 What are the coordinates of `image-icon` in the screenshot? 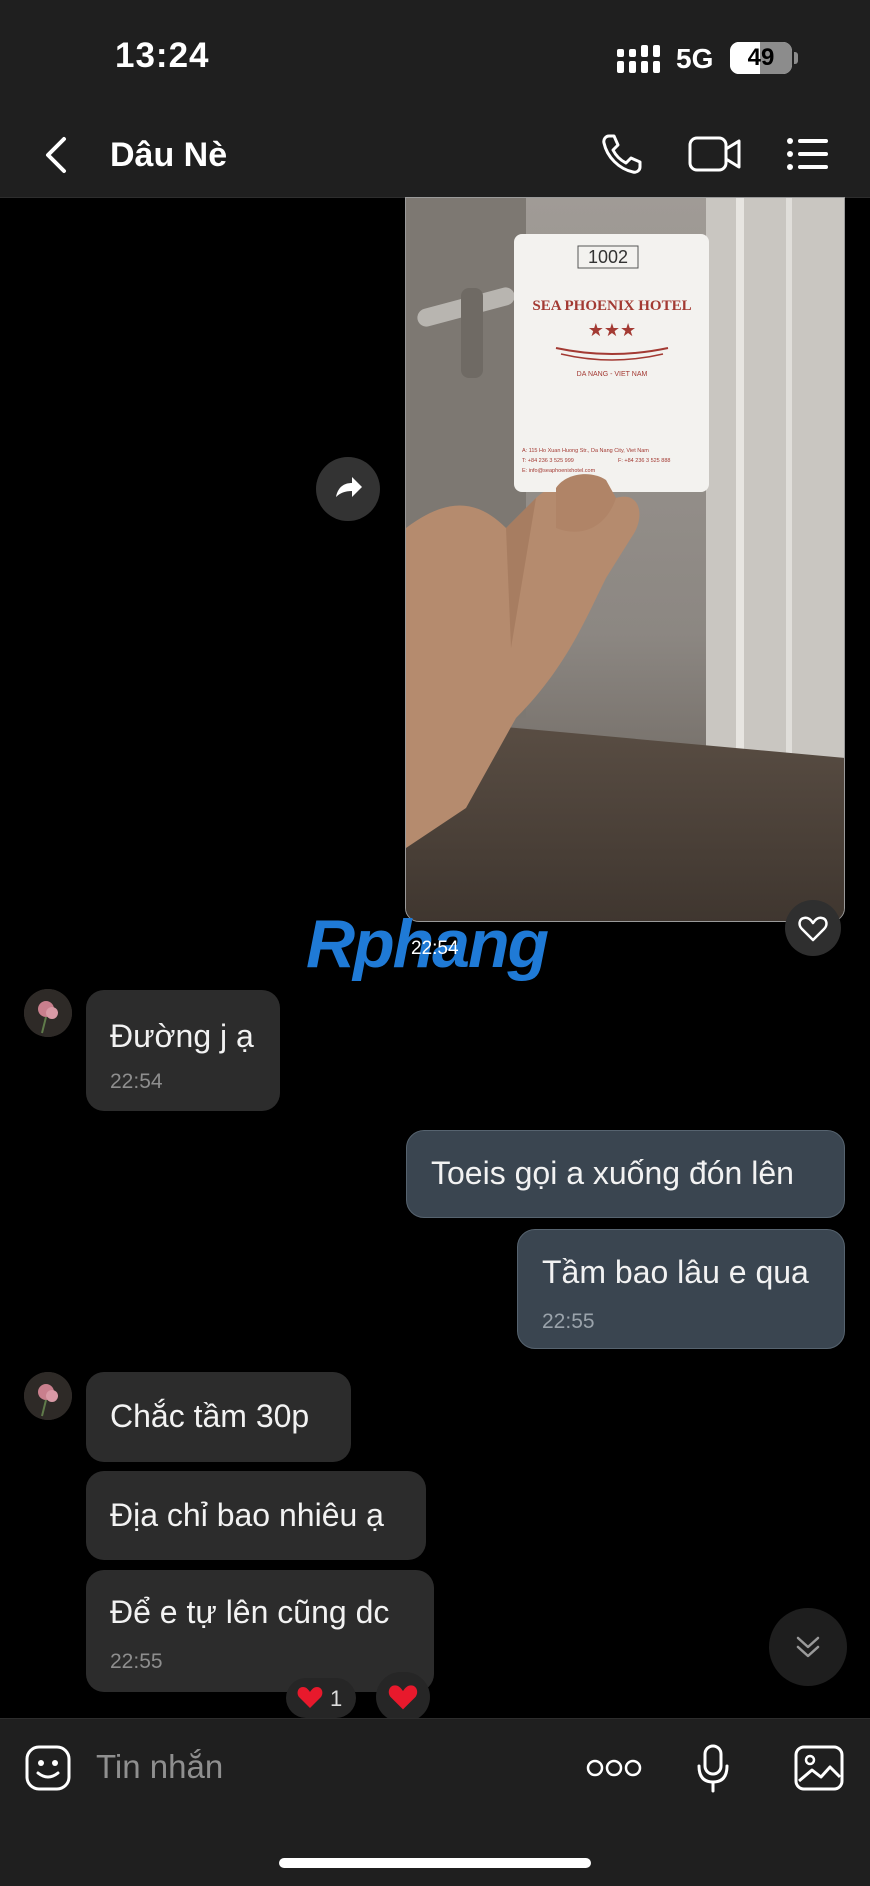 It's located at (819, 1768).